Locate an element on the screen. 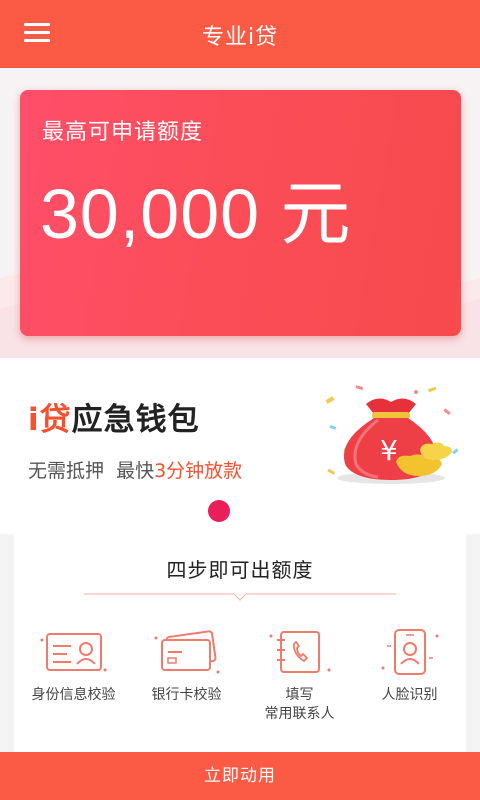 The image size is (480, 800). money-bag-icon: ¥ is located at coordinates (392, 434).